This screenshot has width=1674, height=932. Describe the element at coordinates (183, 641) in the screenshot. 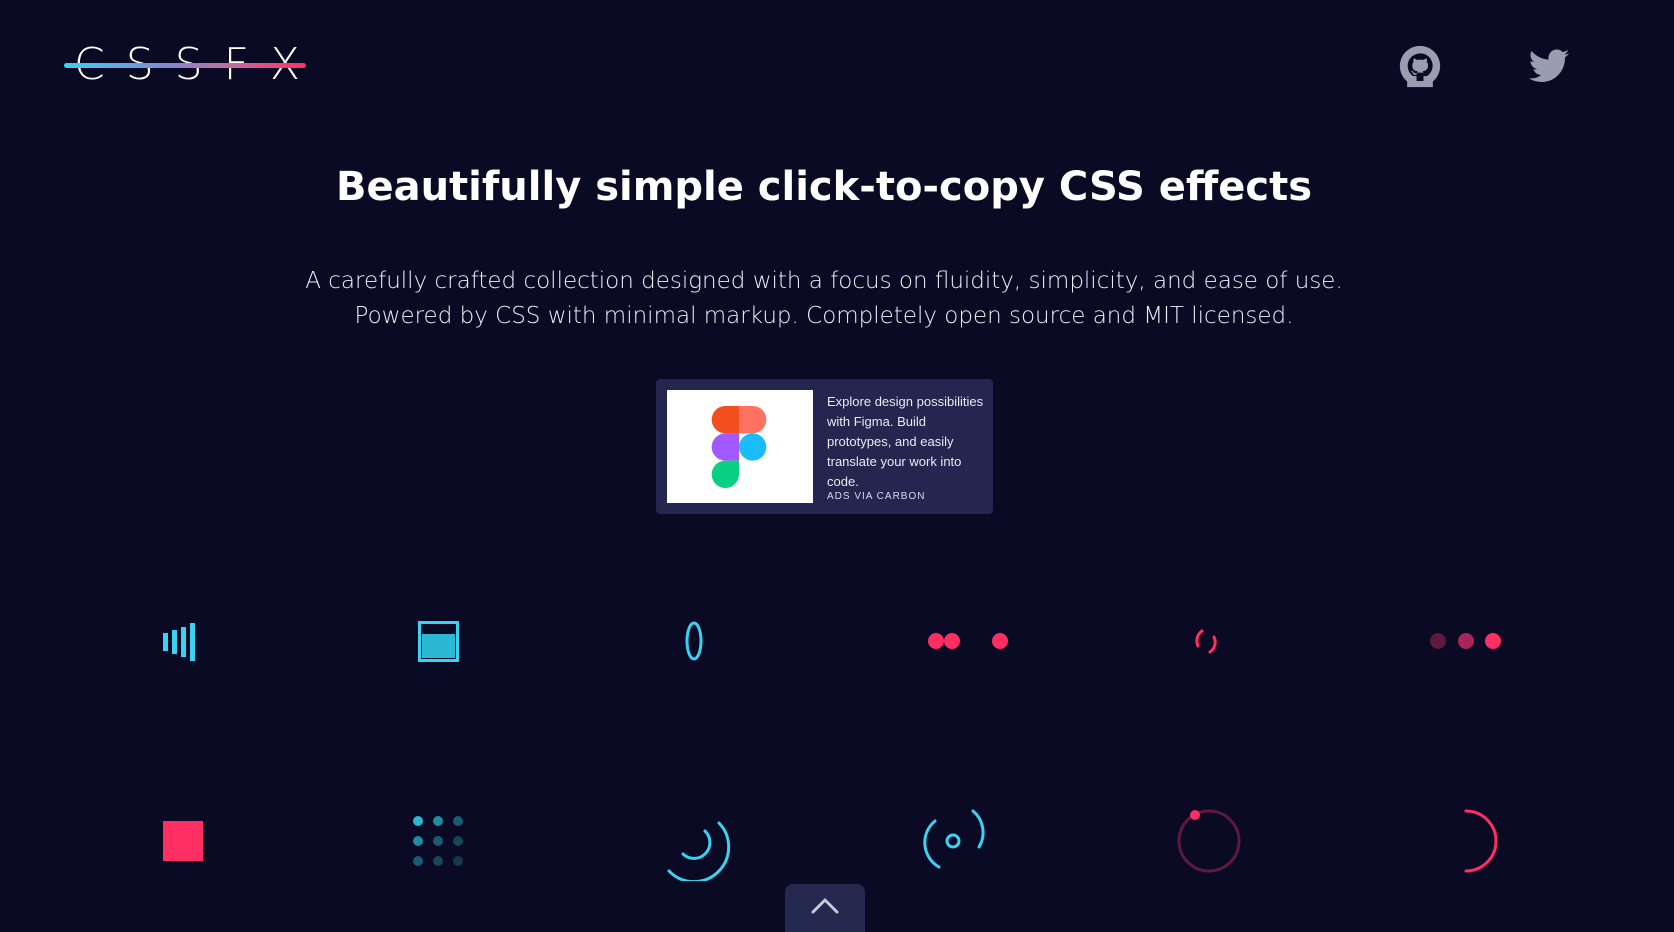

I see `bars-loader` at that location.